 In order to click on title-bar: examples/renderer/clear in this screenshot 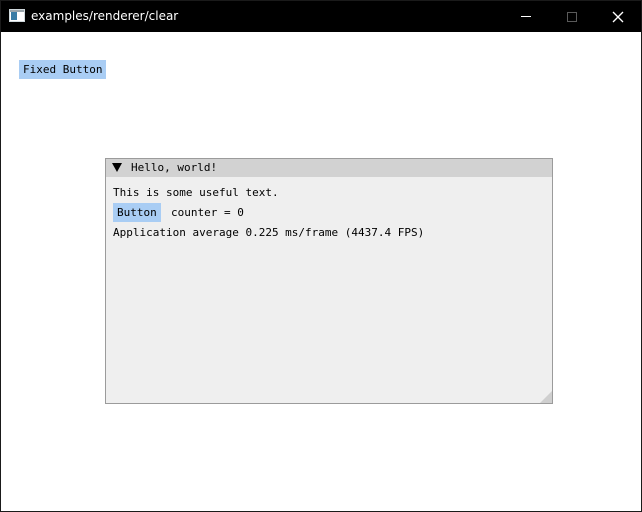, I will do `click(321, 16)`.